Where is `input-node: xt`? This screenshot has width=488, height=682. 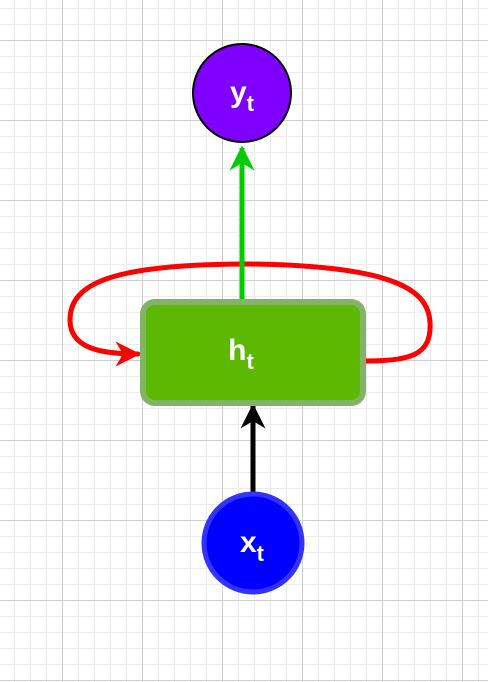 input-node: xt is located at coordinates (253, 543).